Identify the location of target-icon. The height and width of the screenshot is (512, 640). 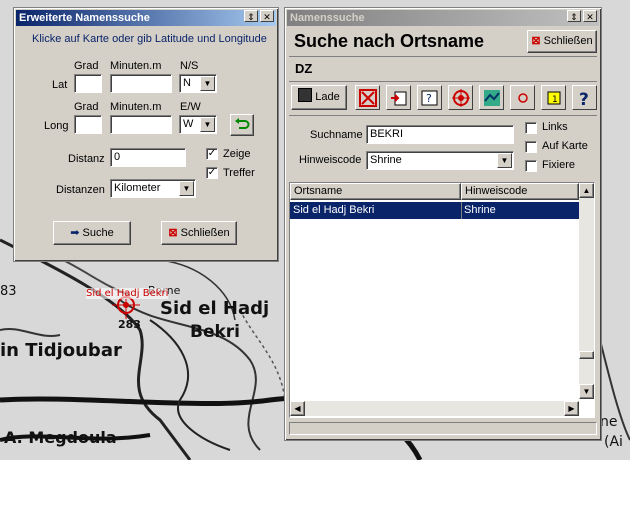
(461, 98).